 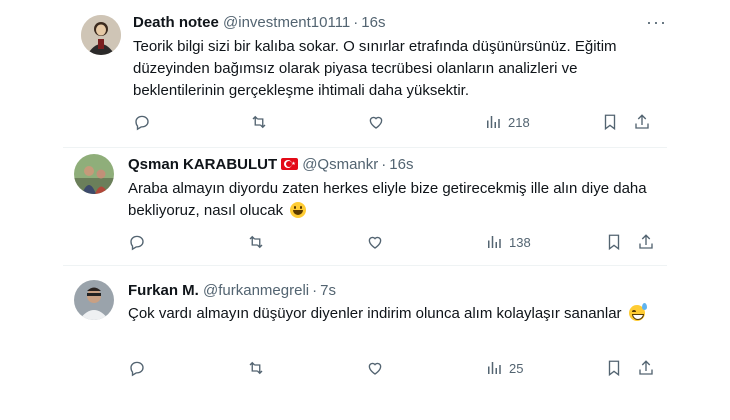 What do you see at coordinates (507, 122) in the screenshot?
I see `views-button: 218` at bounding box center [507, 122].